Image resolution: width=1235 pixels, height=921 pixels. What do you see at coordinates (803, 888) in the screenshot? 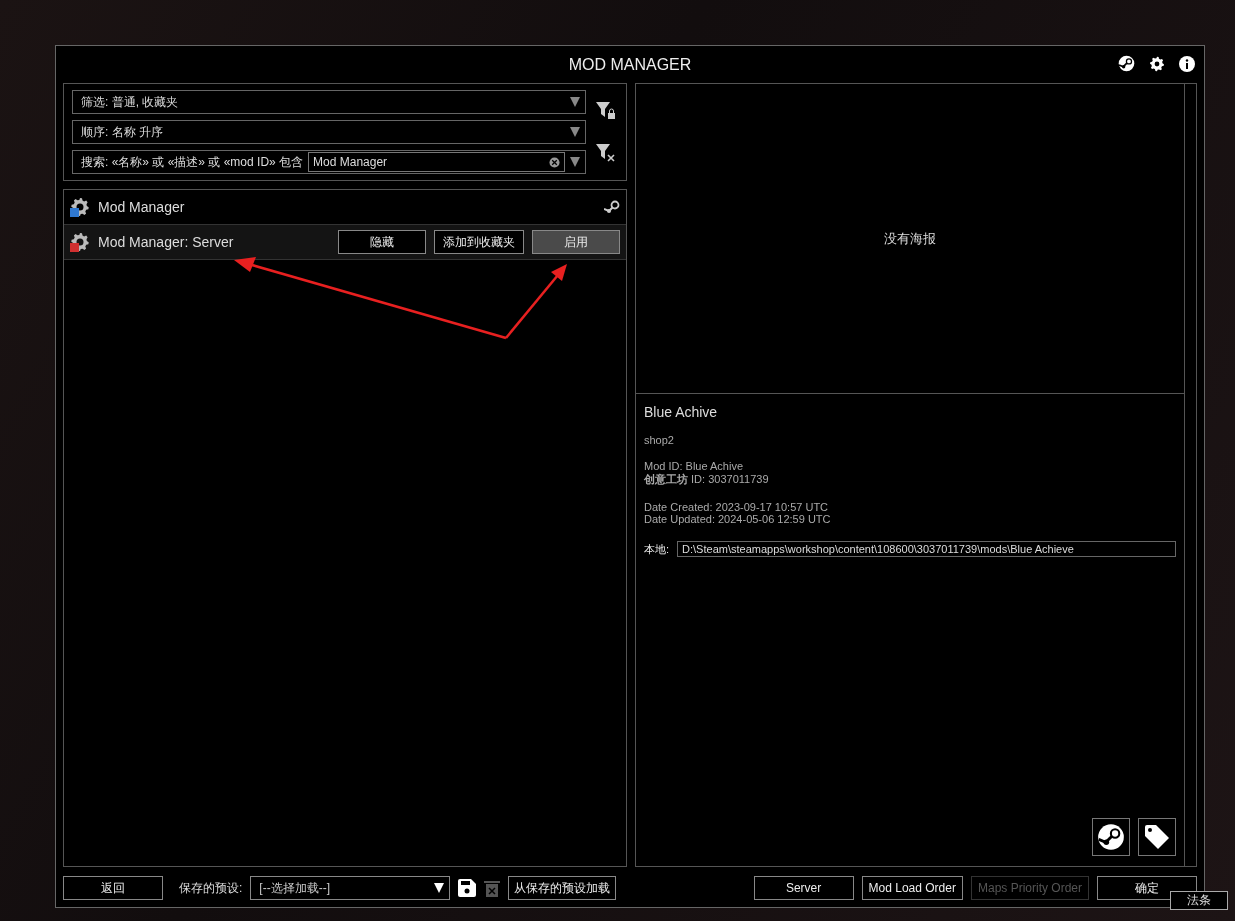
I see `footer-button: Server` at bounding box center [803, 888].